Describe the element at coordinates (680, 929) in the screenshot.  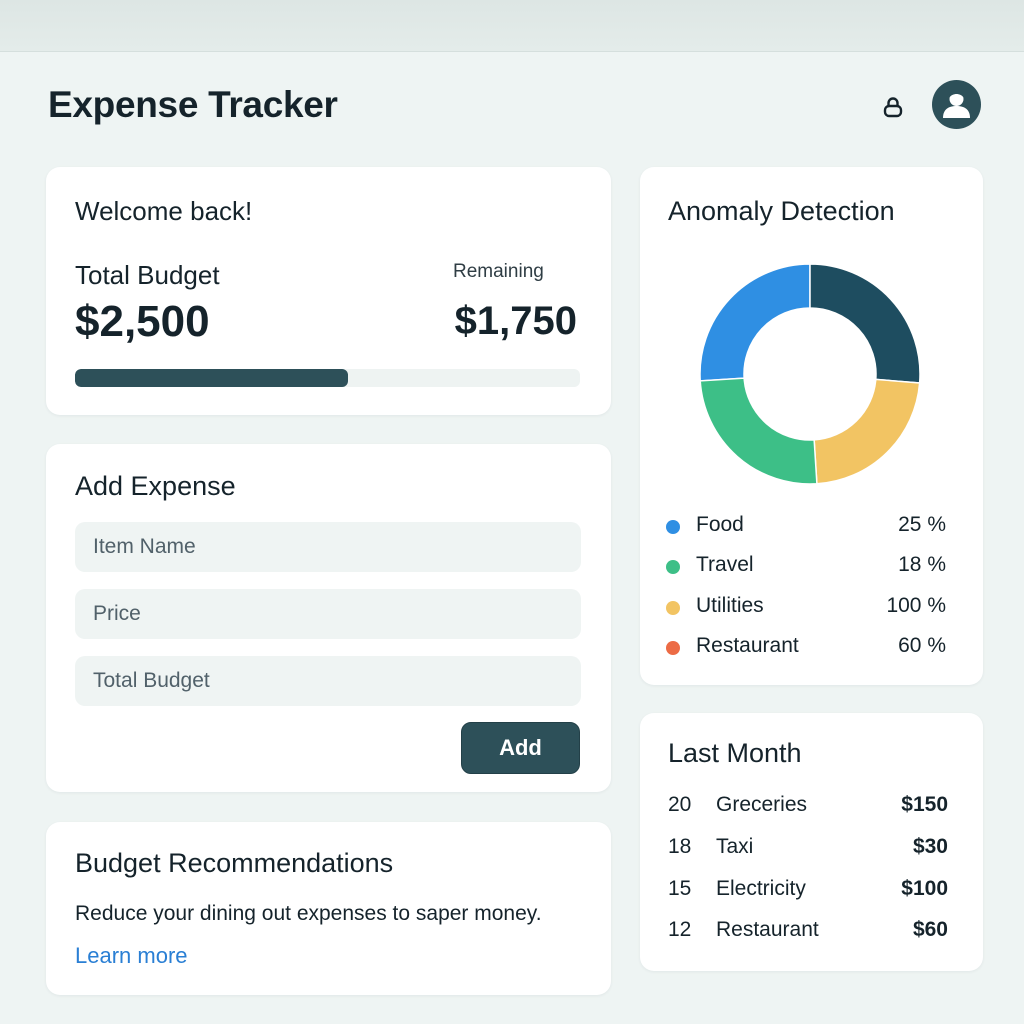
I see `transaction-day: 12` at that location.